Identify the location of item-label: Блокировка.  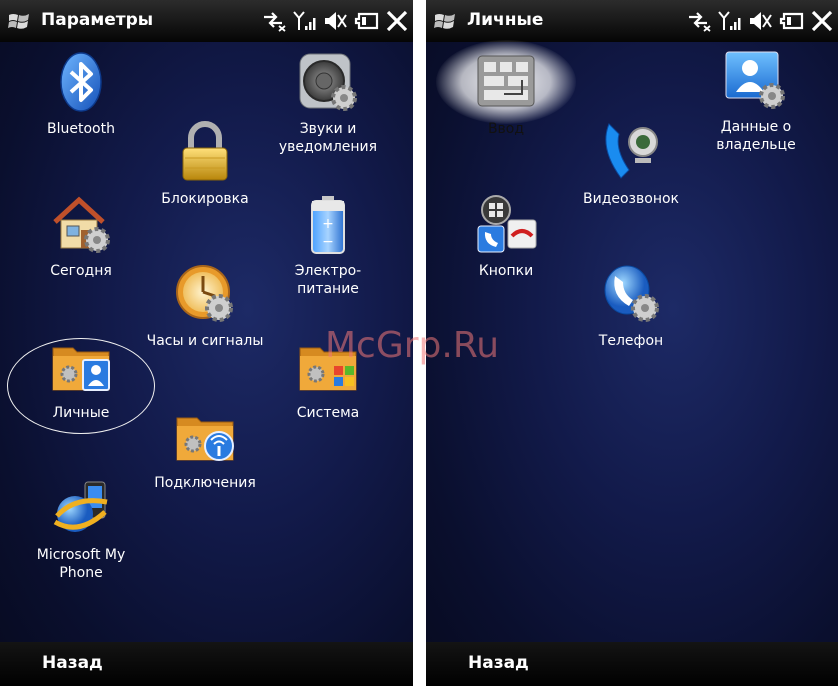
(205, 199).